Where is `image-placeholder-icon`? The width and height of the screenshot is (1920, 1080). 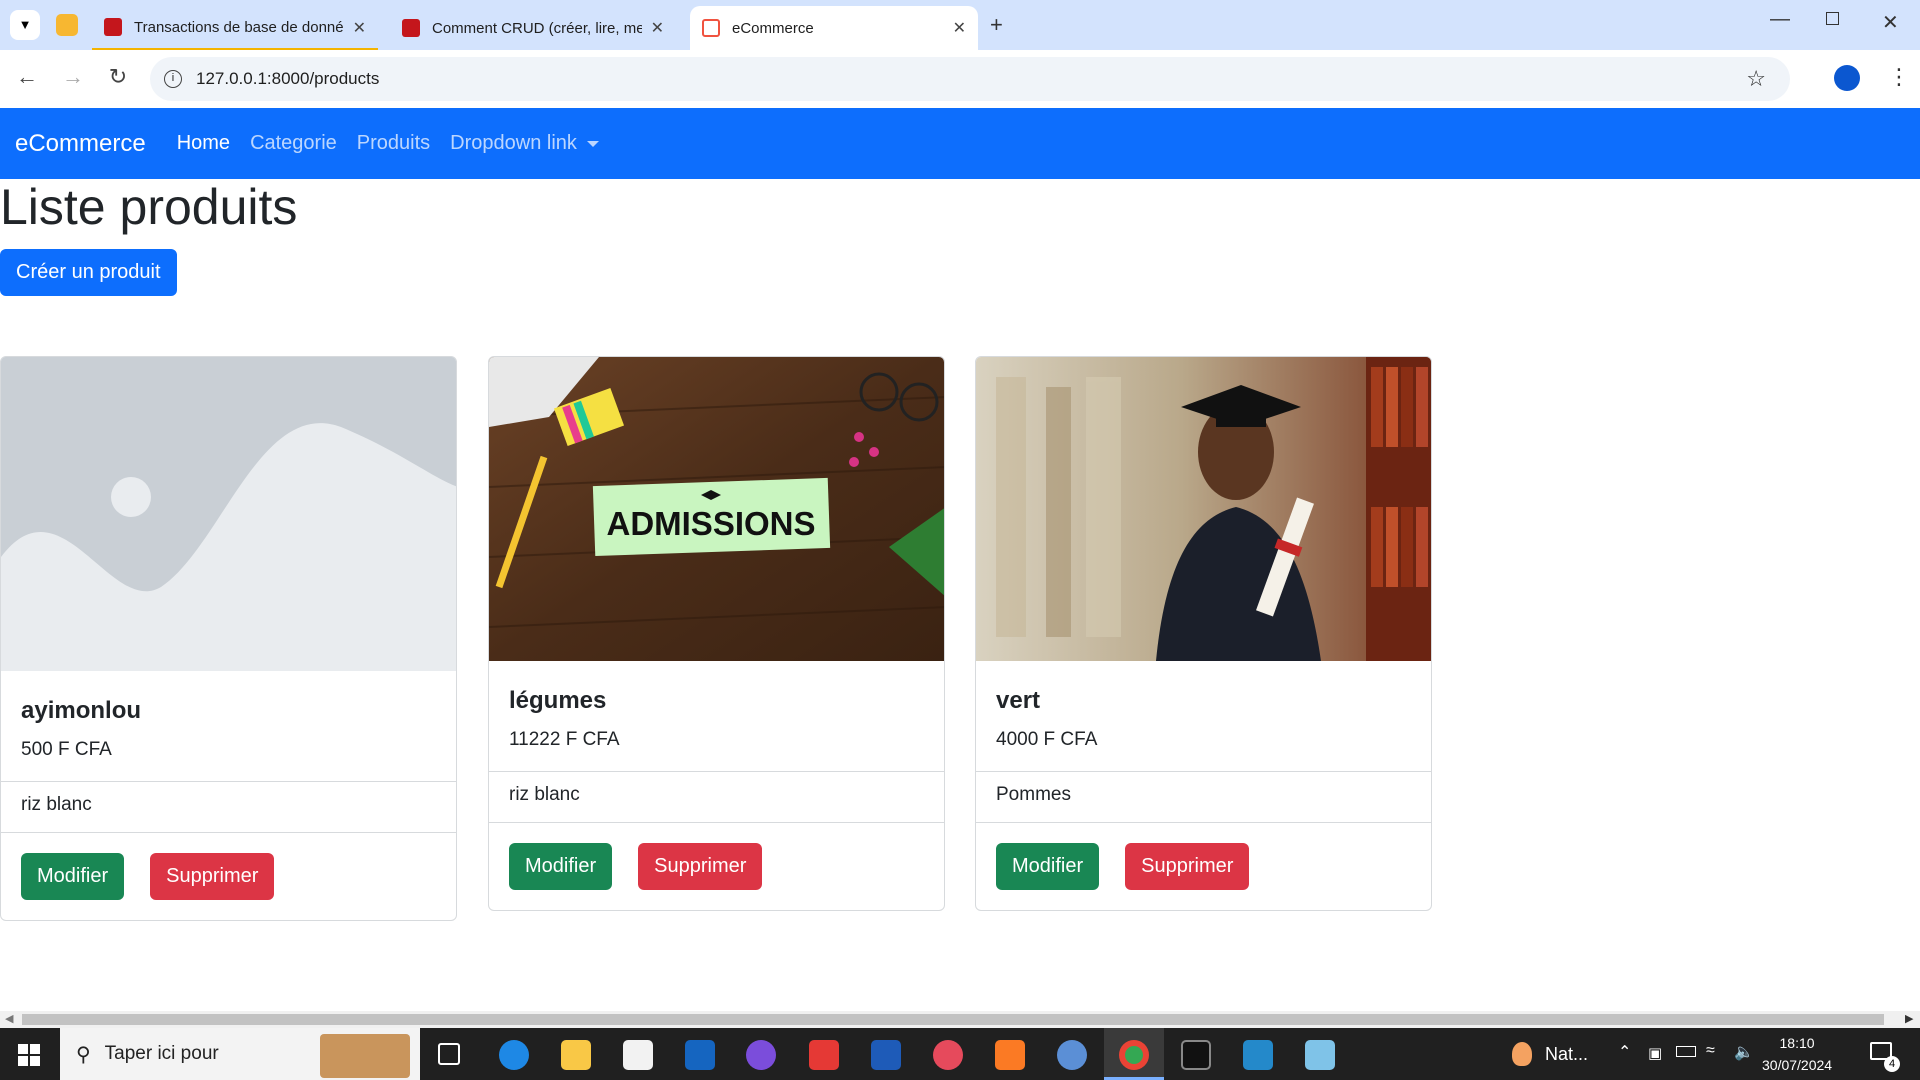
image-placeholder-icon is located at coordinates (228, 514).